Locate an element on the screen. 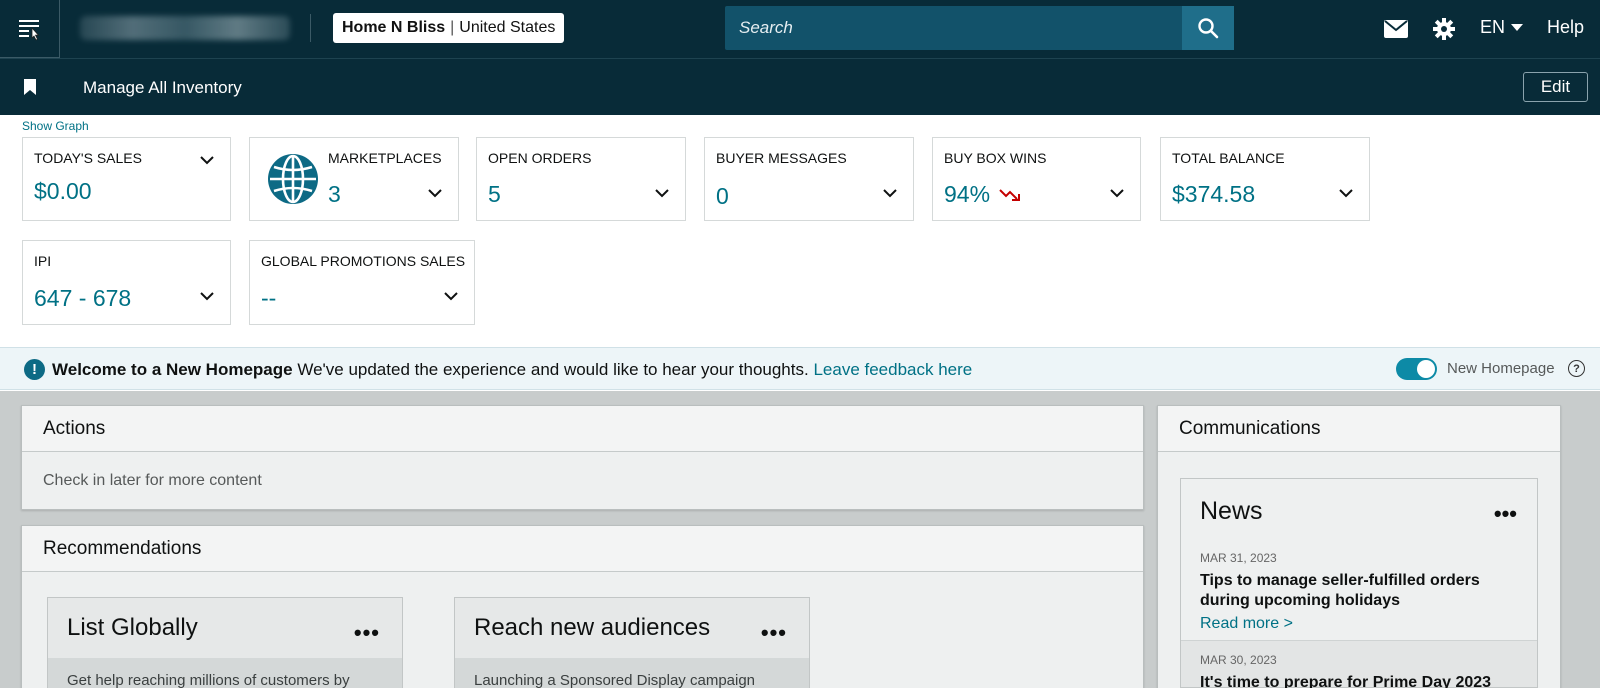 The image size is (1600, 688). search-input is located at coordinates (954, 28).